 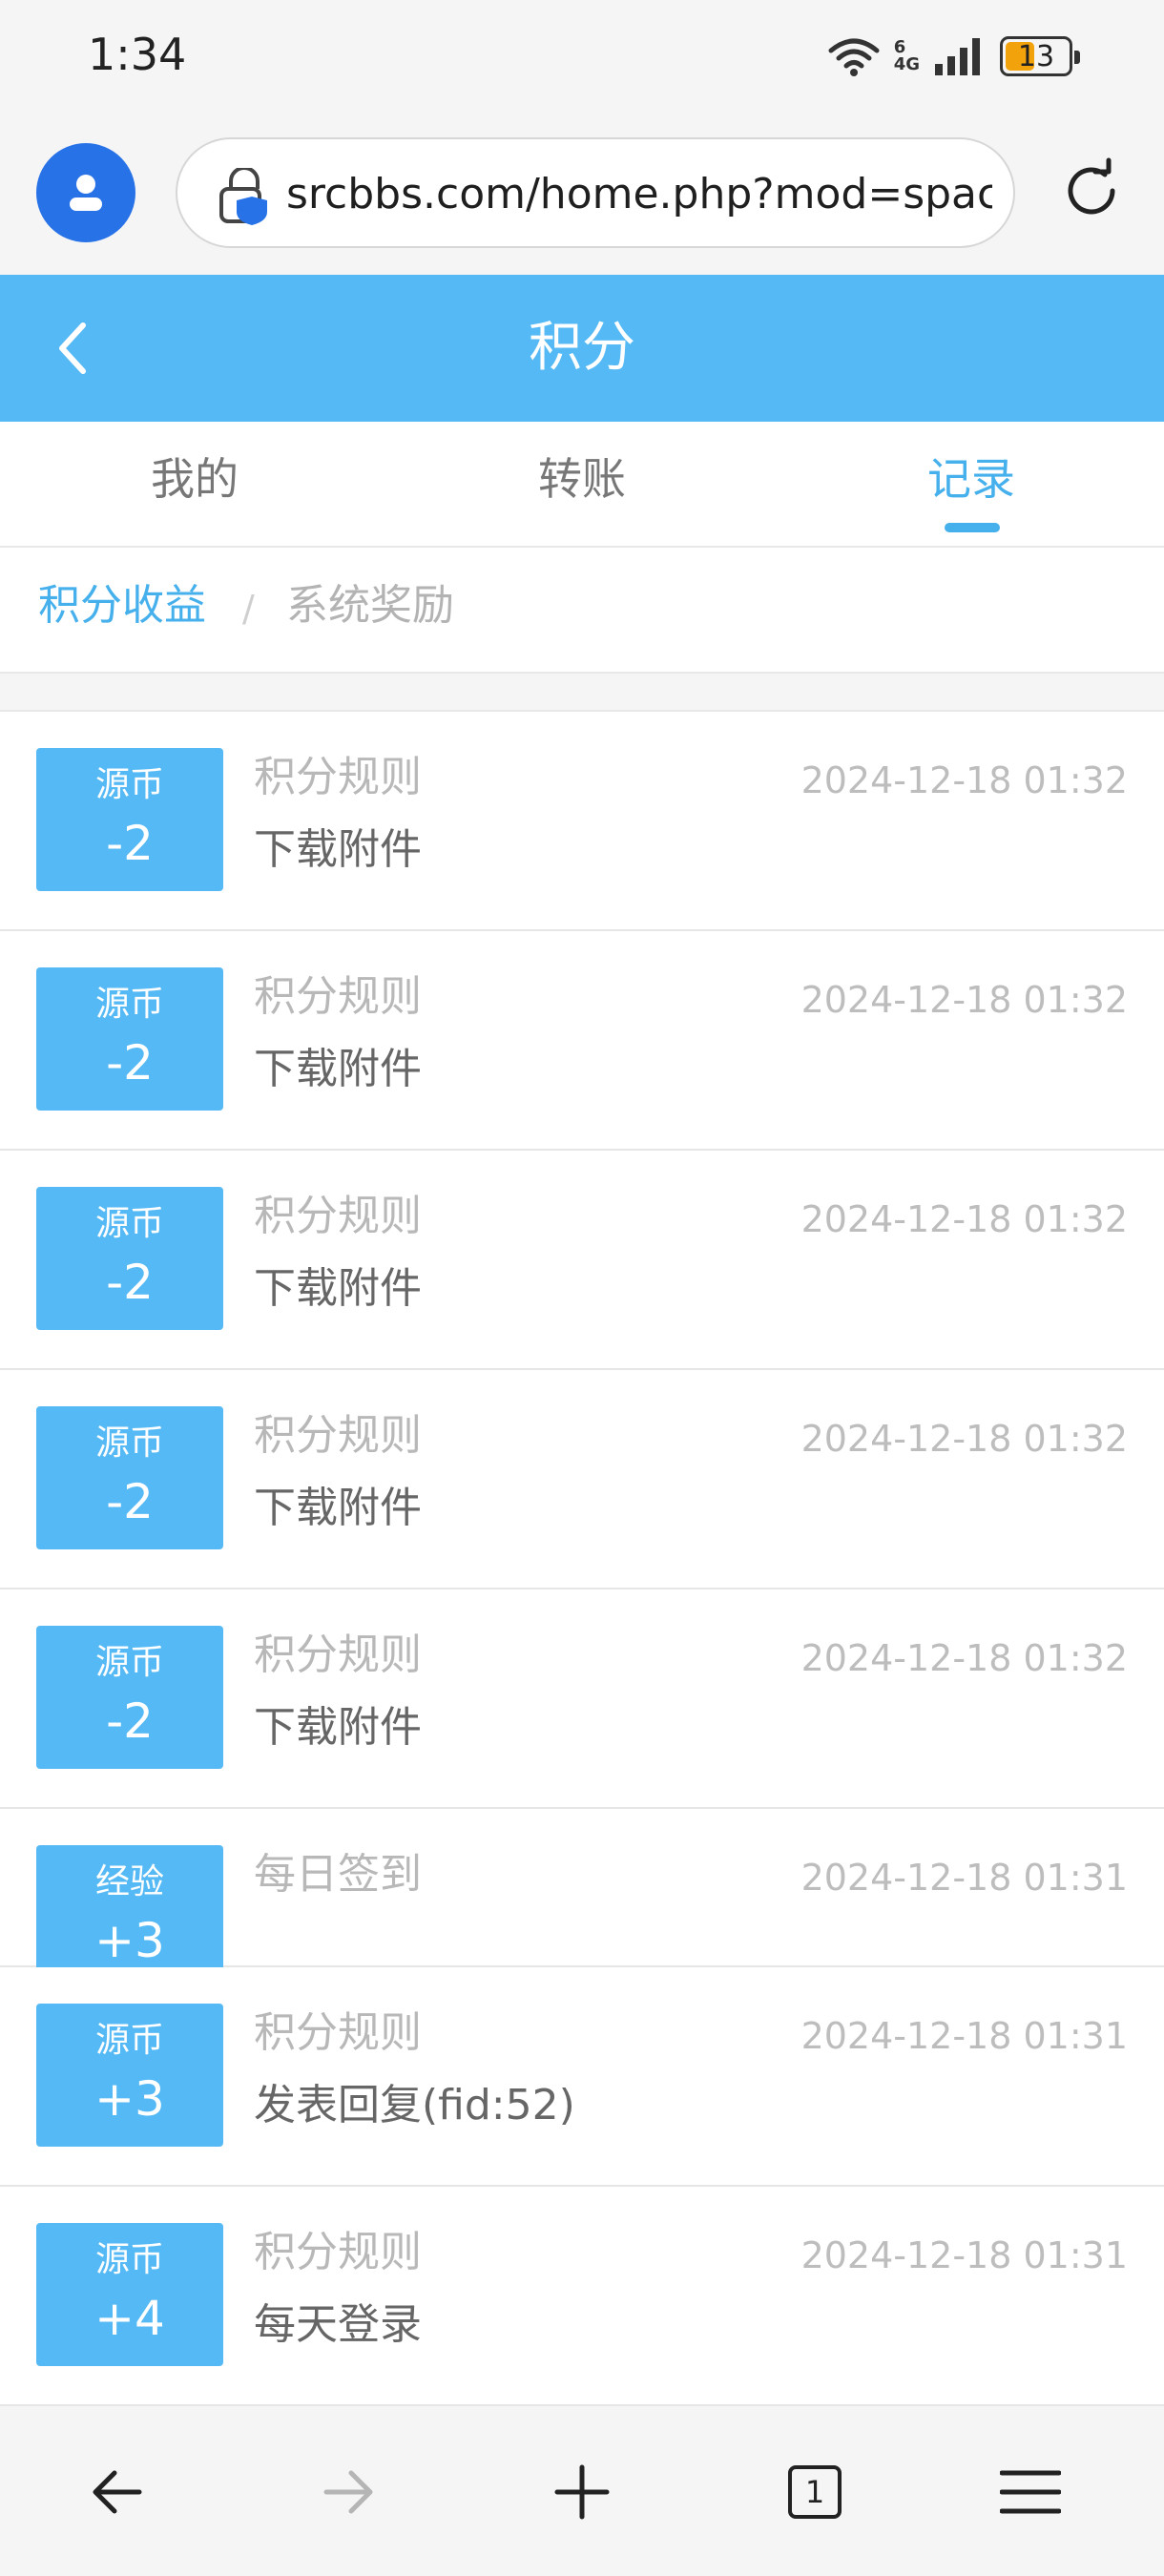 What do you see at coordinates (582, 479) in the screenshot?
I see `tab-transfer-label: 转账` at bounding box center [582, 479].